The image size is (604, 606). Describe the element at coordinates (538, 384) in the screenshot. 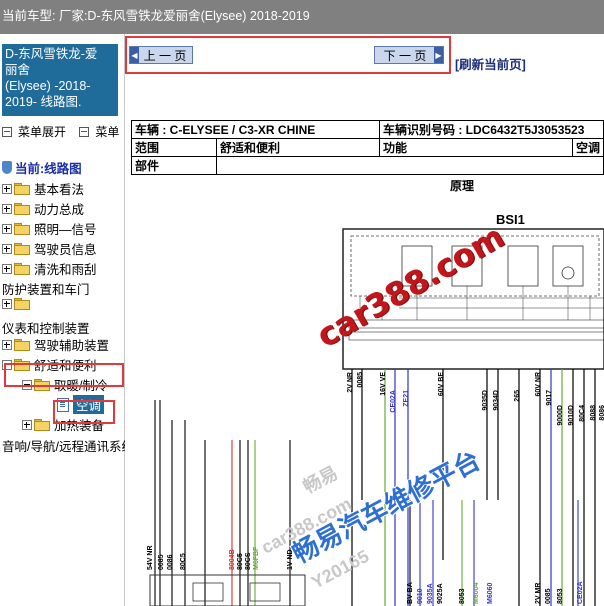

I see `wire-label: 60V NR` at that location.